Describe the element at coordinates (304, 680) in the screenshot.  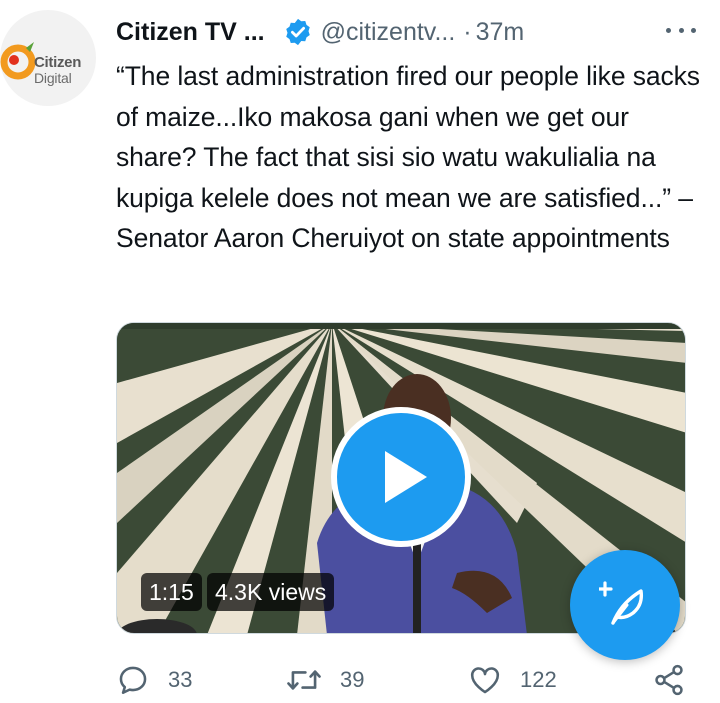
I see `retweet-icon` at that location.